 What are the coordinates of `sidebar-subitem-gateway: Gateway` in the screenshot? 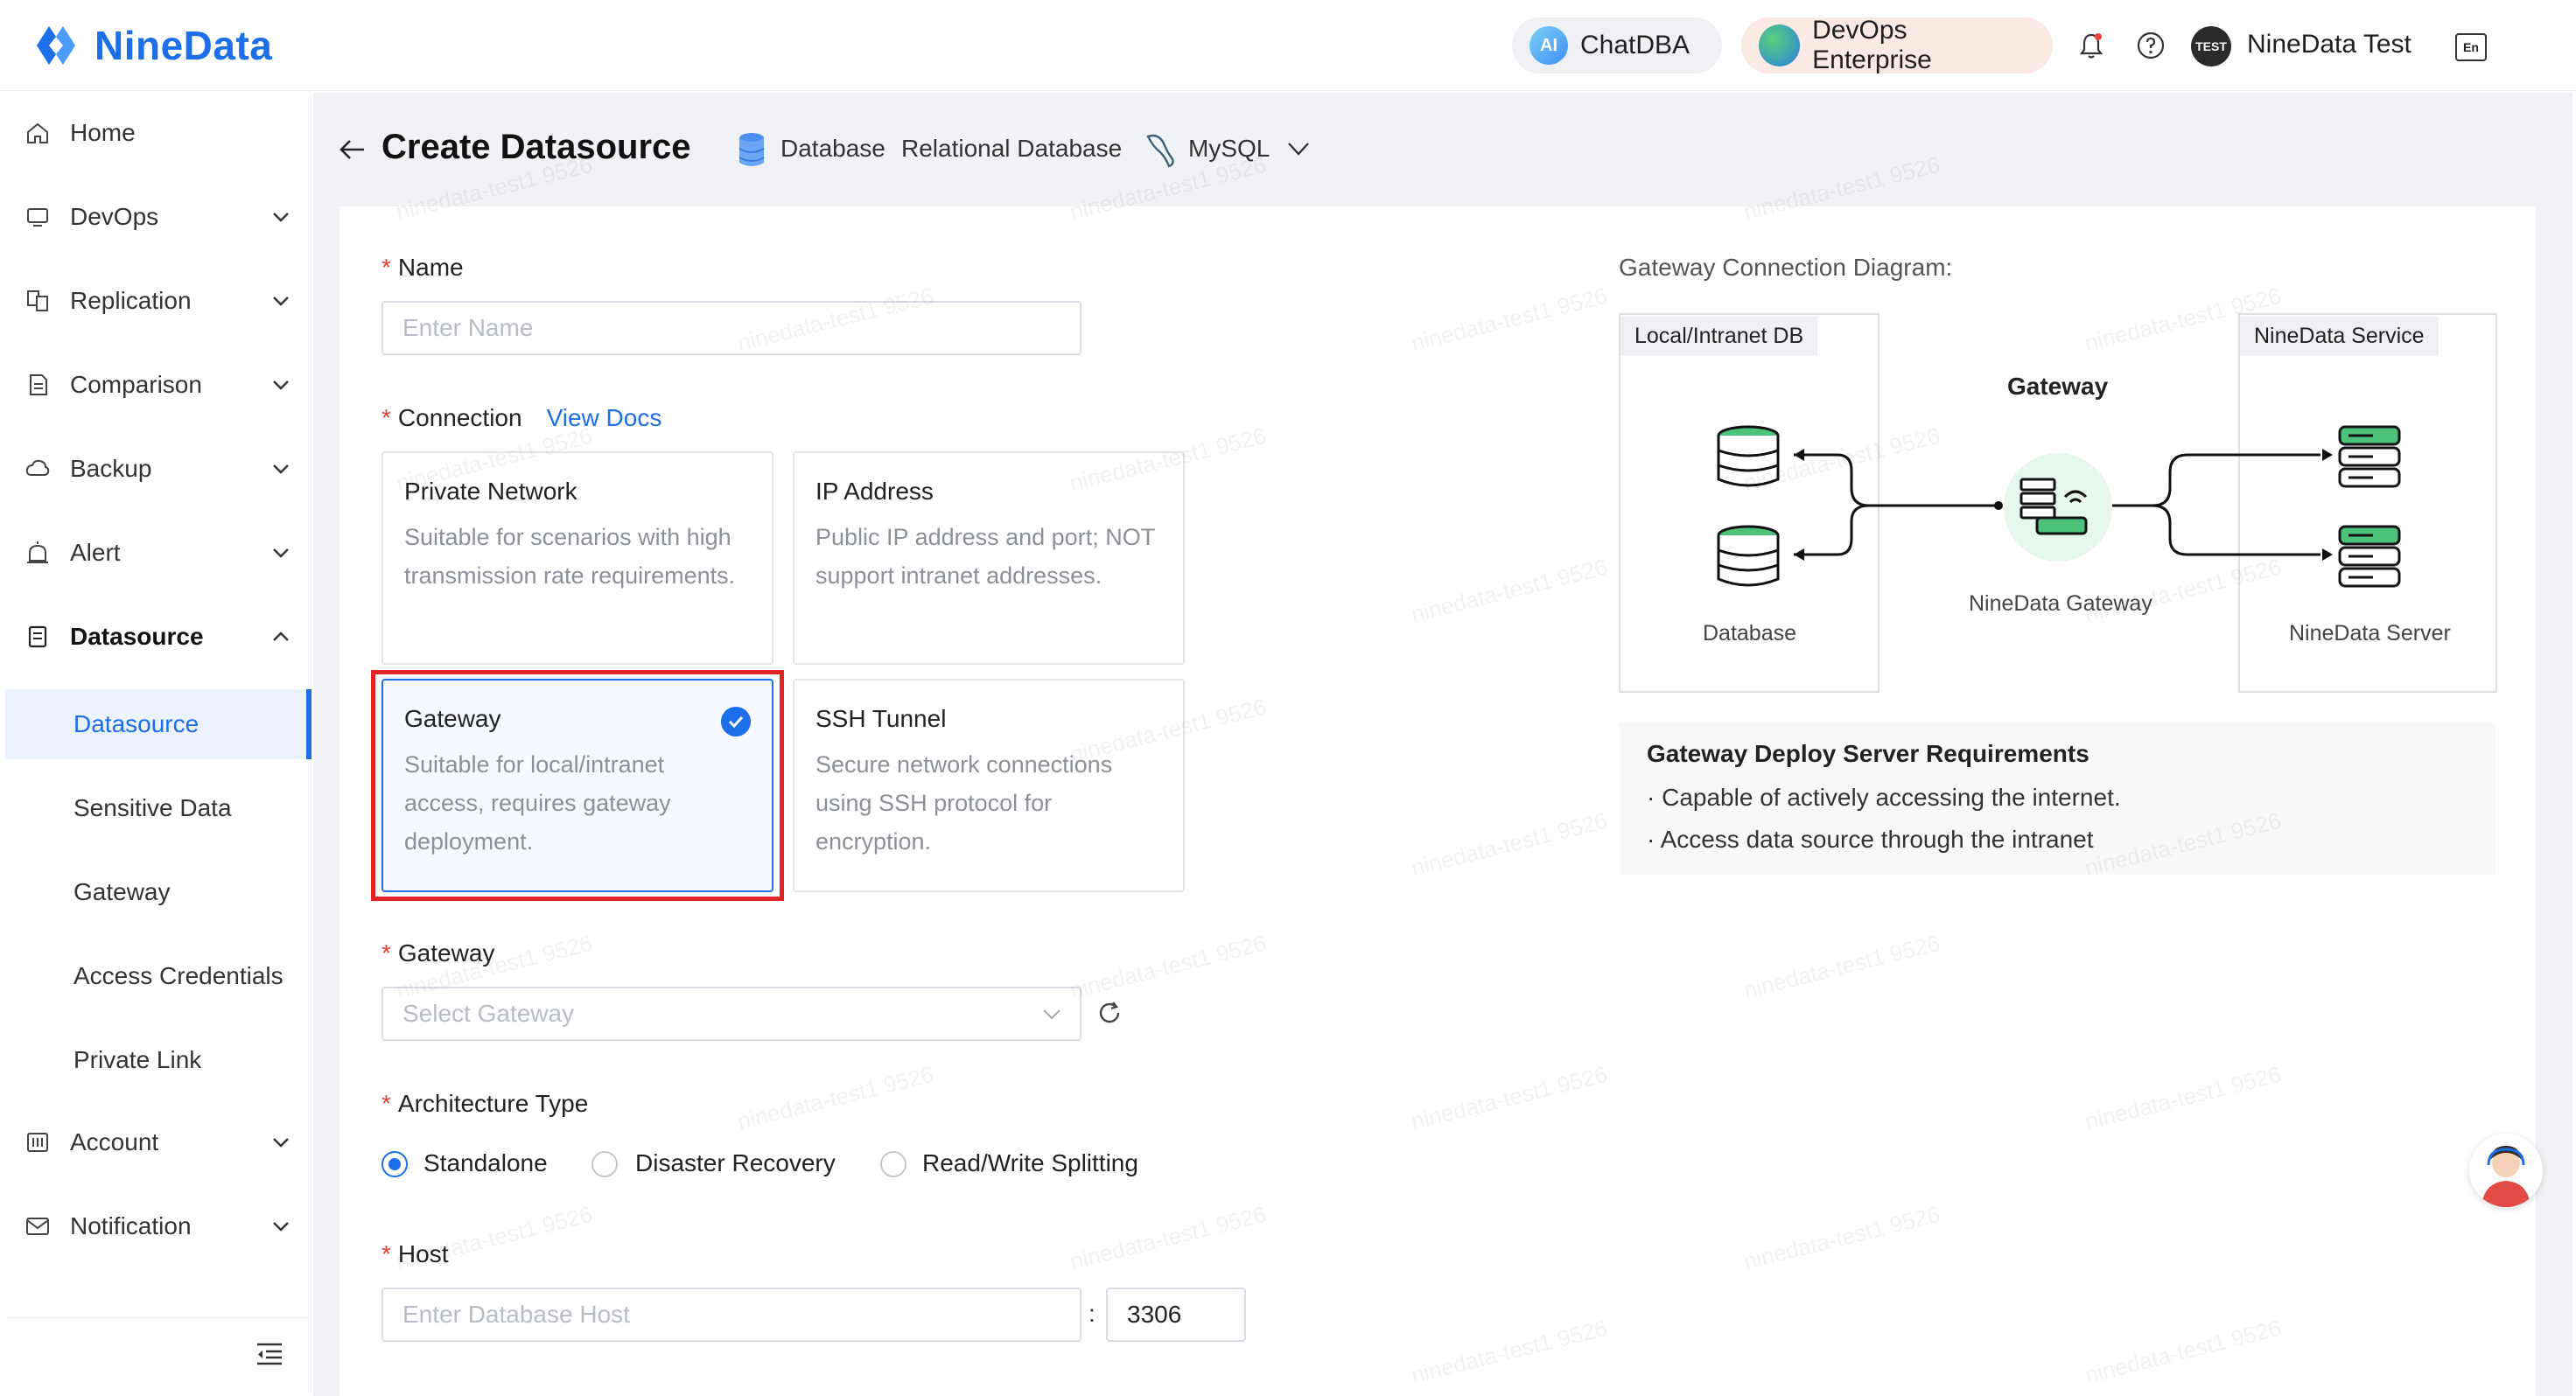 It's located at (158, 892).